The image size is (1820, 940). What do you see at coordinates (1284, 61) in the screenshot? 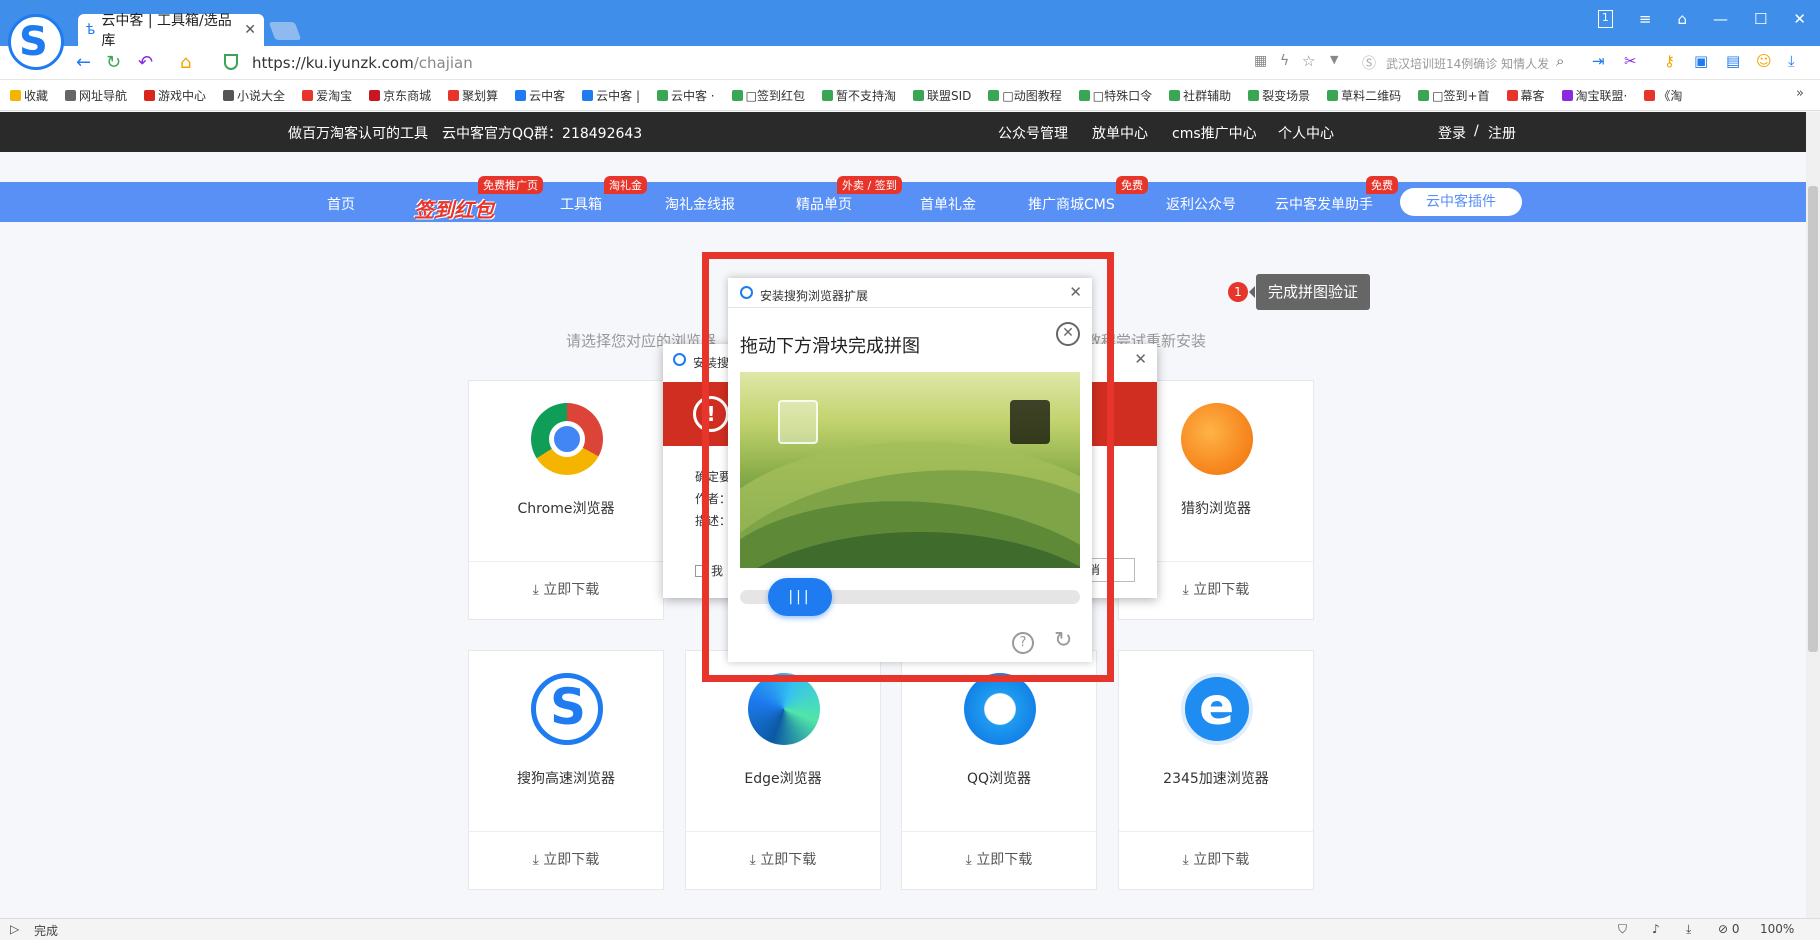
I see `lightning-icon: ϟ` at bounding box center [1284, 61].